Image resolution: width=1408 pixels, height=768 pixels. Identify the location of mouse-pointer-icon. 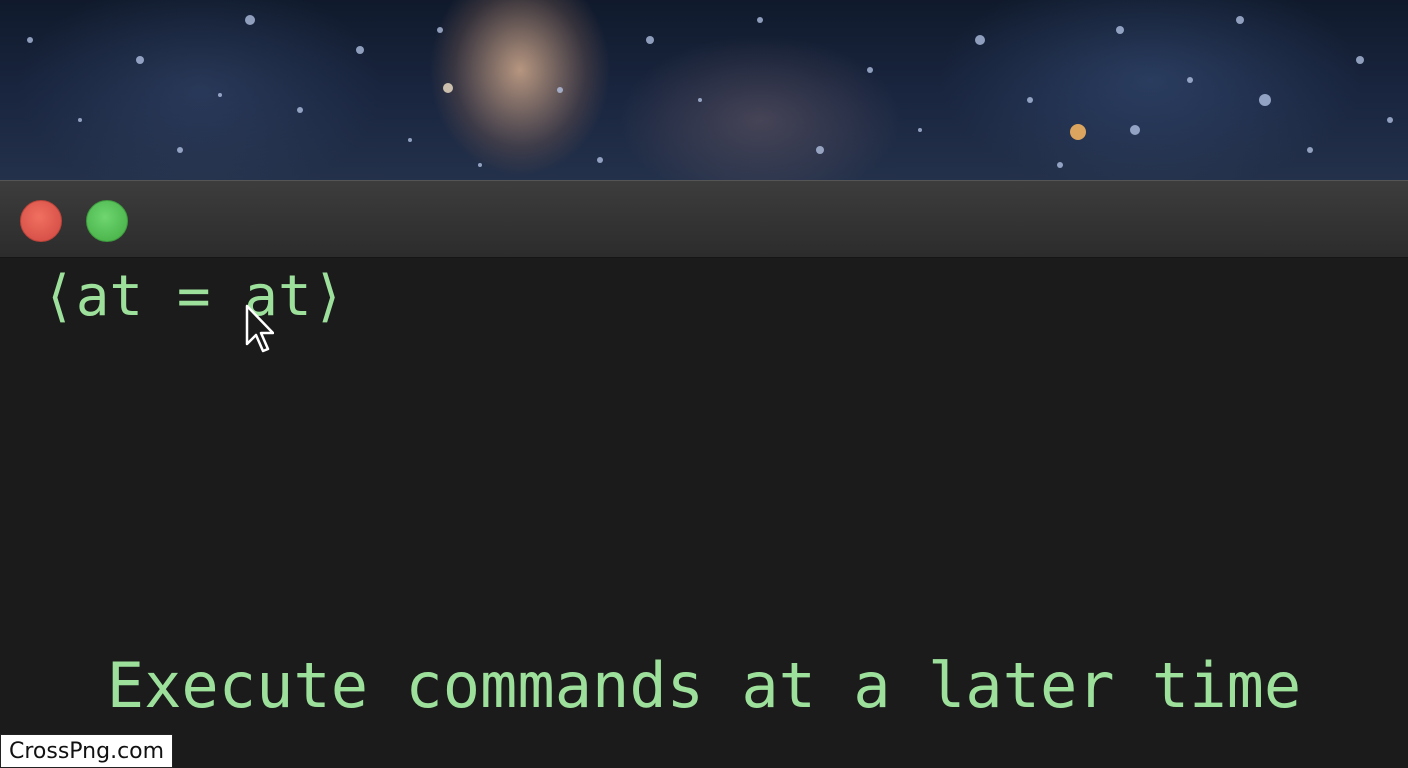
(259, 328).